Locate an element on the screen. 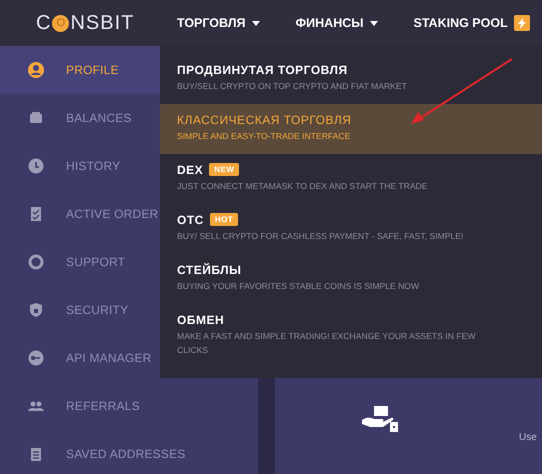 This screenshot has width=542, height=474. menu-item: DEX $^{NEW}$ JUST CONNECT METAMASK TO DEX AND START THE TRADE is located at coordinates (351, 179).